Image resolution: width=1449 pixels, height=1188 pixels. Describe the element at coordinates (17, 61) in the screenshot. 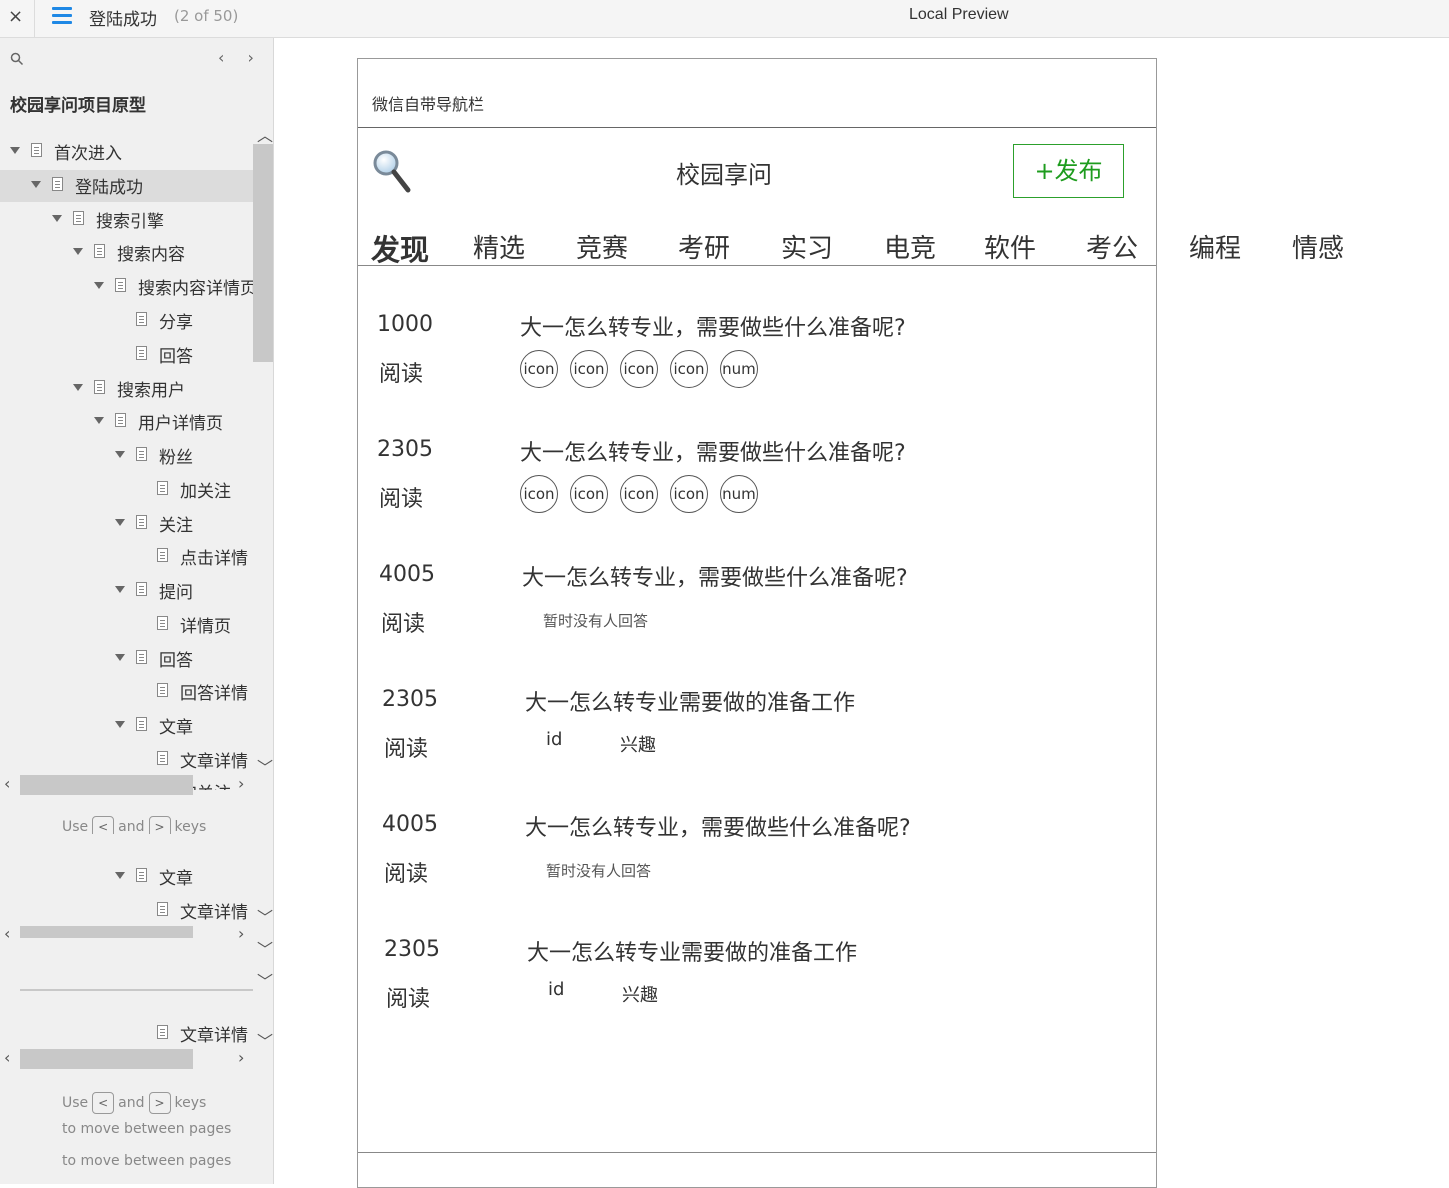

I see `search-icon` at that location.